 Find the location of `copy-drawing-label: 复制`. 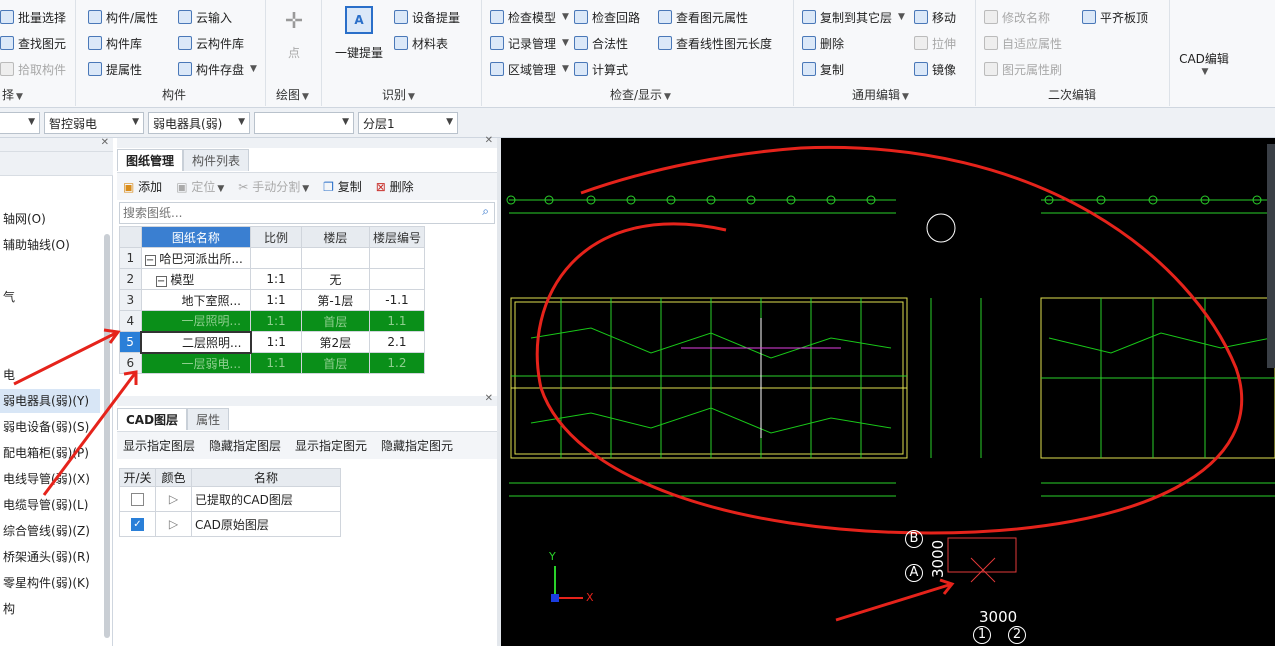

copy-drawing-label: 复制 is located at coordinates (349, 187).